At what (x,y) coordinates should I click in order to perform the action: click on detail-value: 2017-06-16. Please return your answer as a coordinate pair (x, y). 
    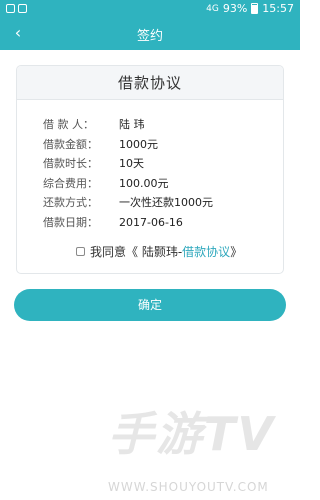
    Looking at the image, I should click on (151, 222).